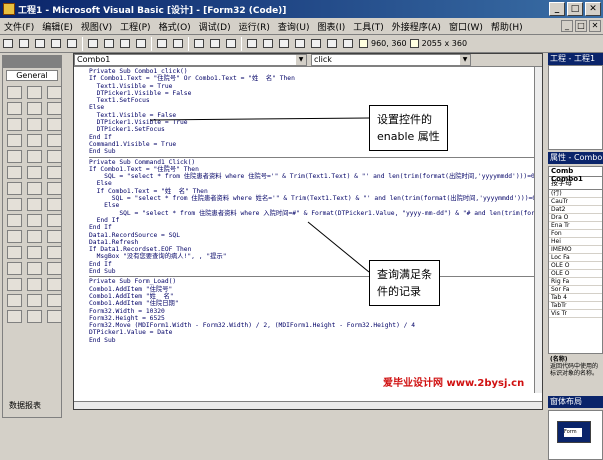  What do you see at coordinates (54, 156) in the screenshot?
I see `dirlistbox-tool-icon` at bounding box center [54, 156].